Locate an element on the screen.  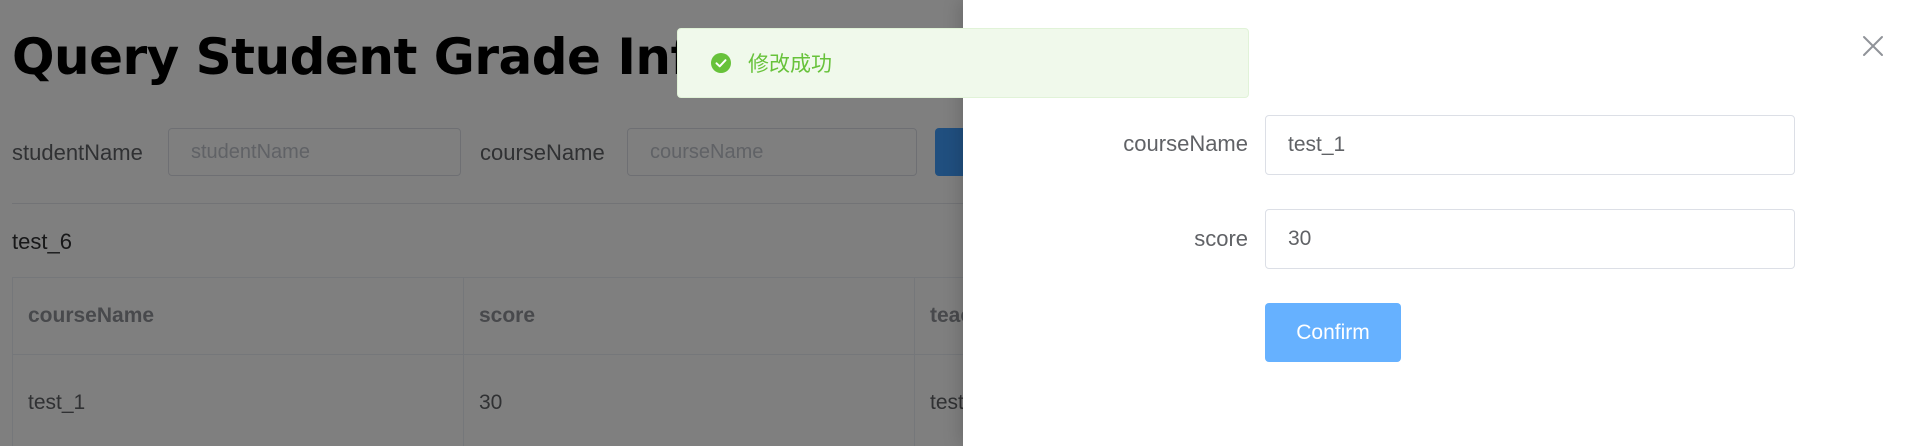
drawer-course-input is located at coordinates (1530, 145).